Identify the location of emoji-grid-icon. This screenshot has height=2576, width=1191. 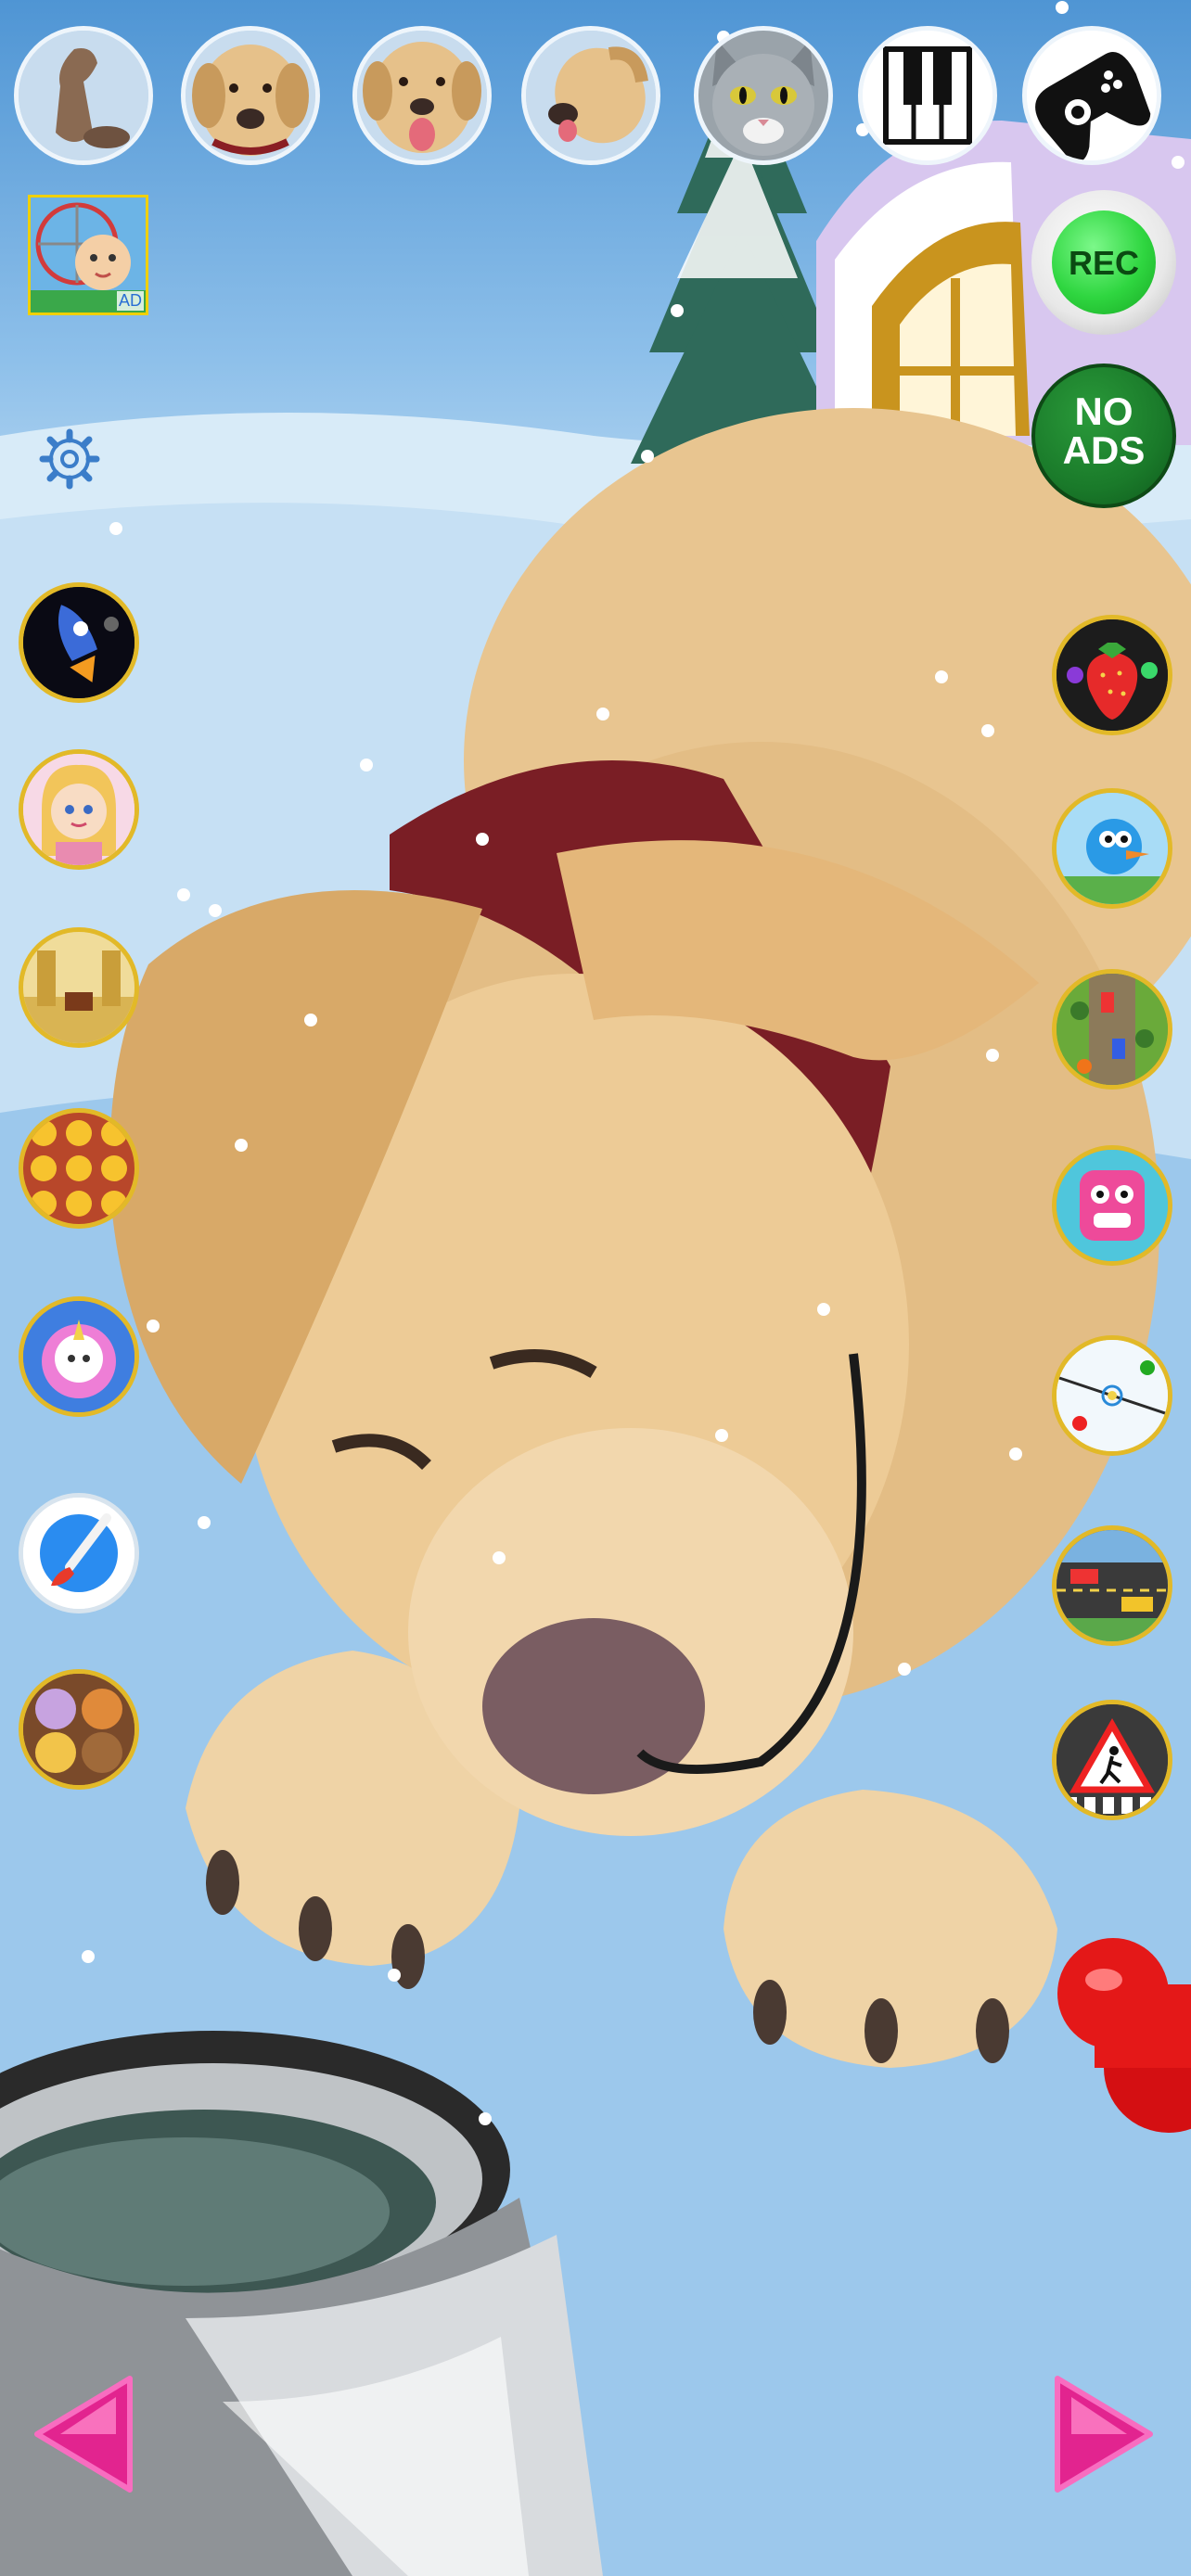
(79, 1169).